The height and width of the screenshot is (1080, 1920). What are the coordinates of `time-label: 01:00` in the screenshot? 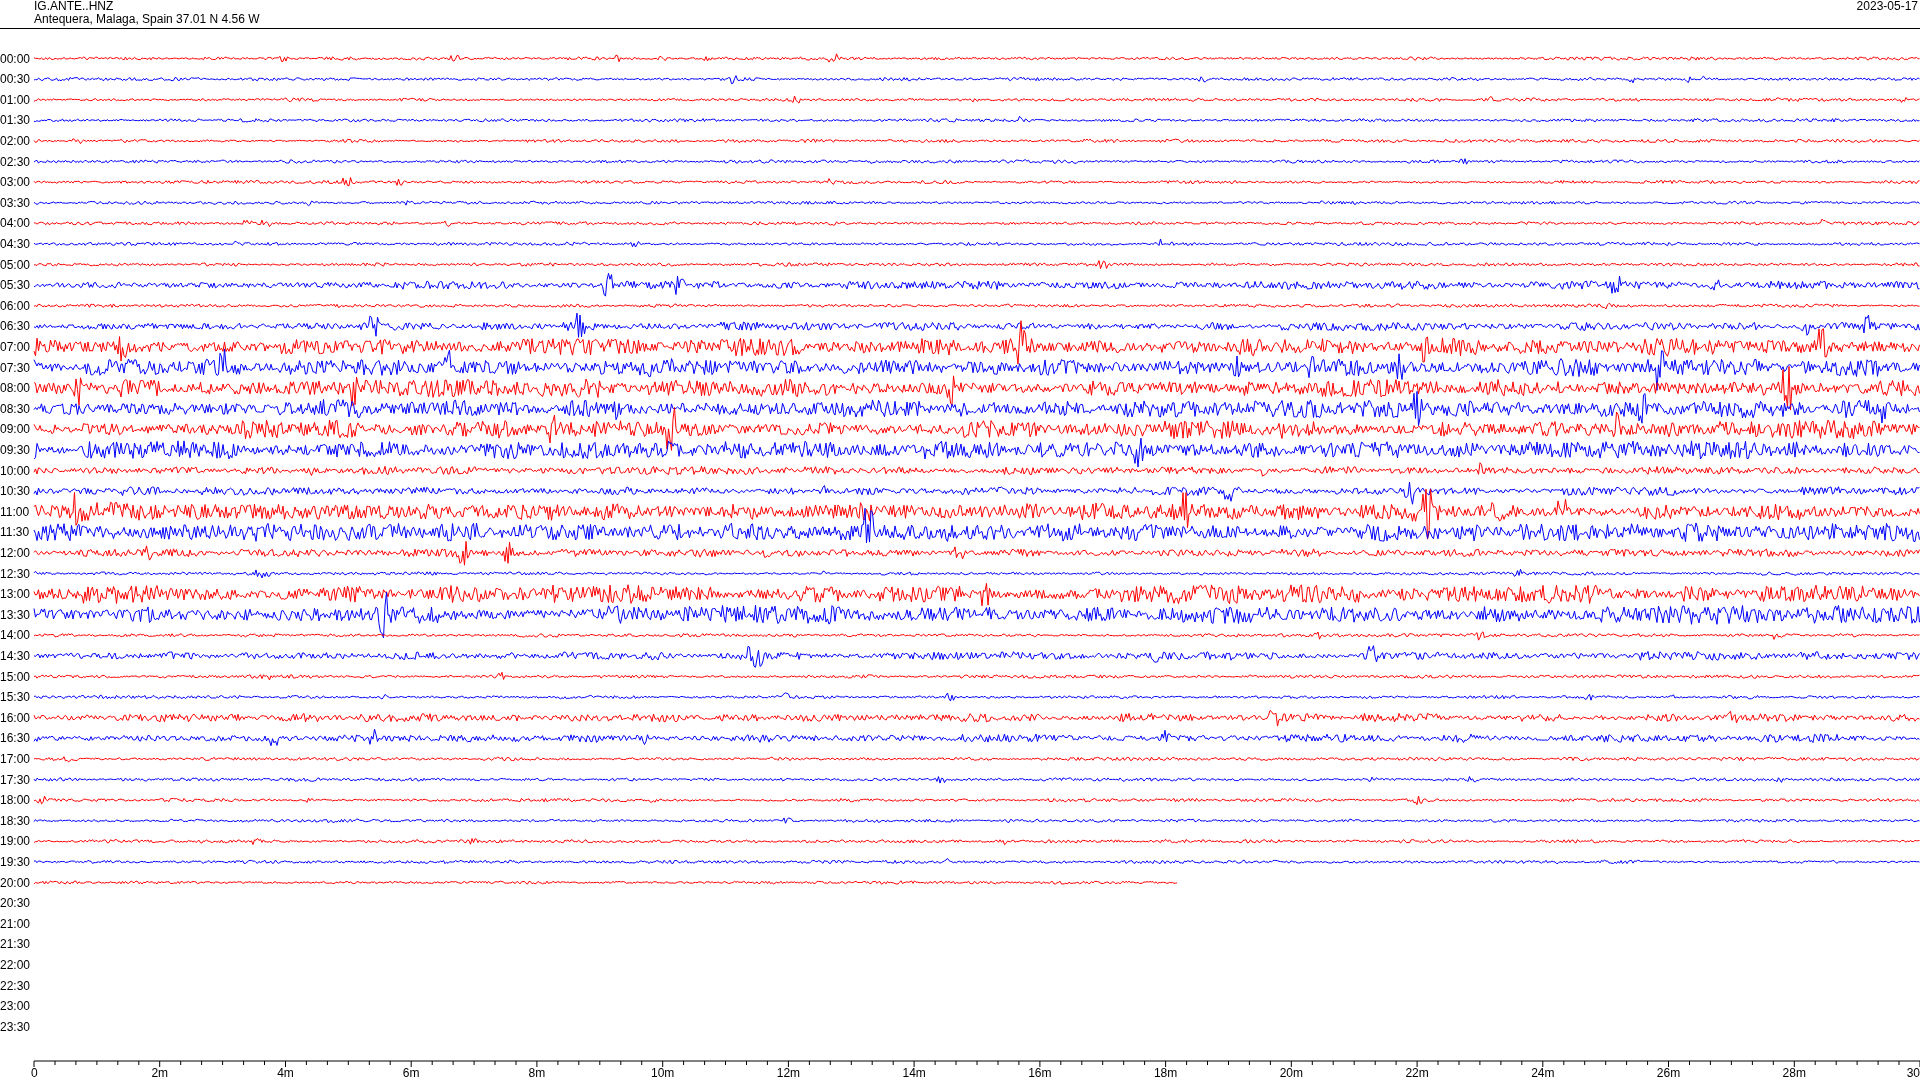 It's located at (15, 99).